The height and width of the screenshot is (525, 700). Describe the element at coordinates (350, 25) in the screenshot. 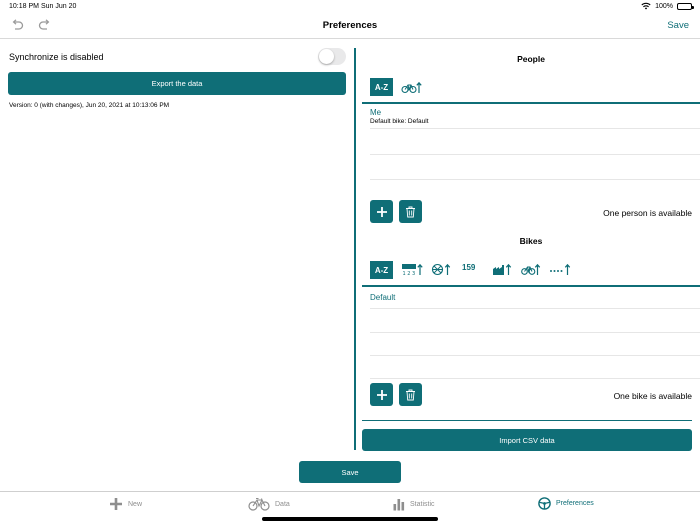

I see `page-title: Preferences` at that location.